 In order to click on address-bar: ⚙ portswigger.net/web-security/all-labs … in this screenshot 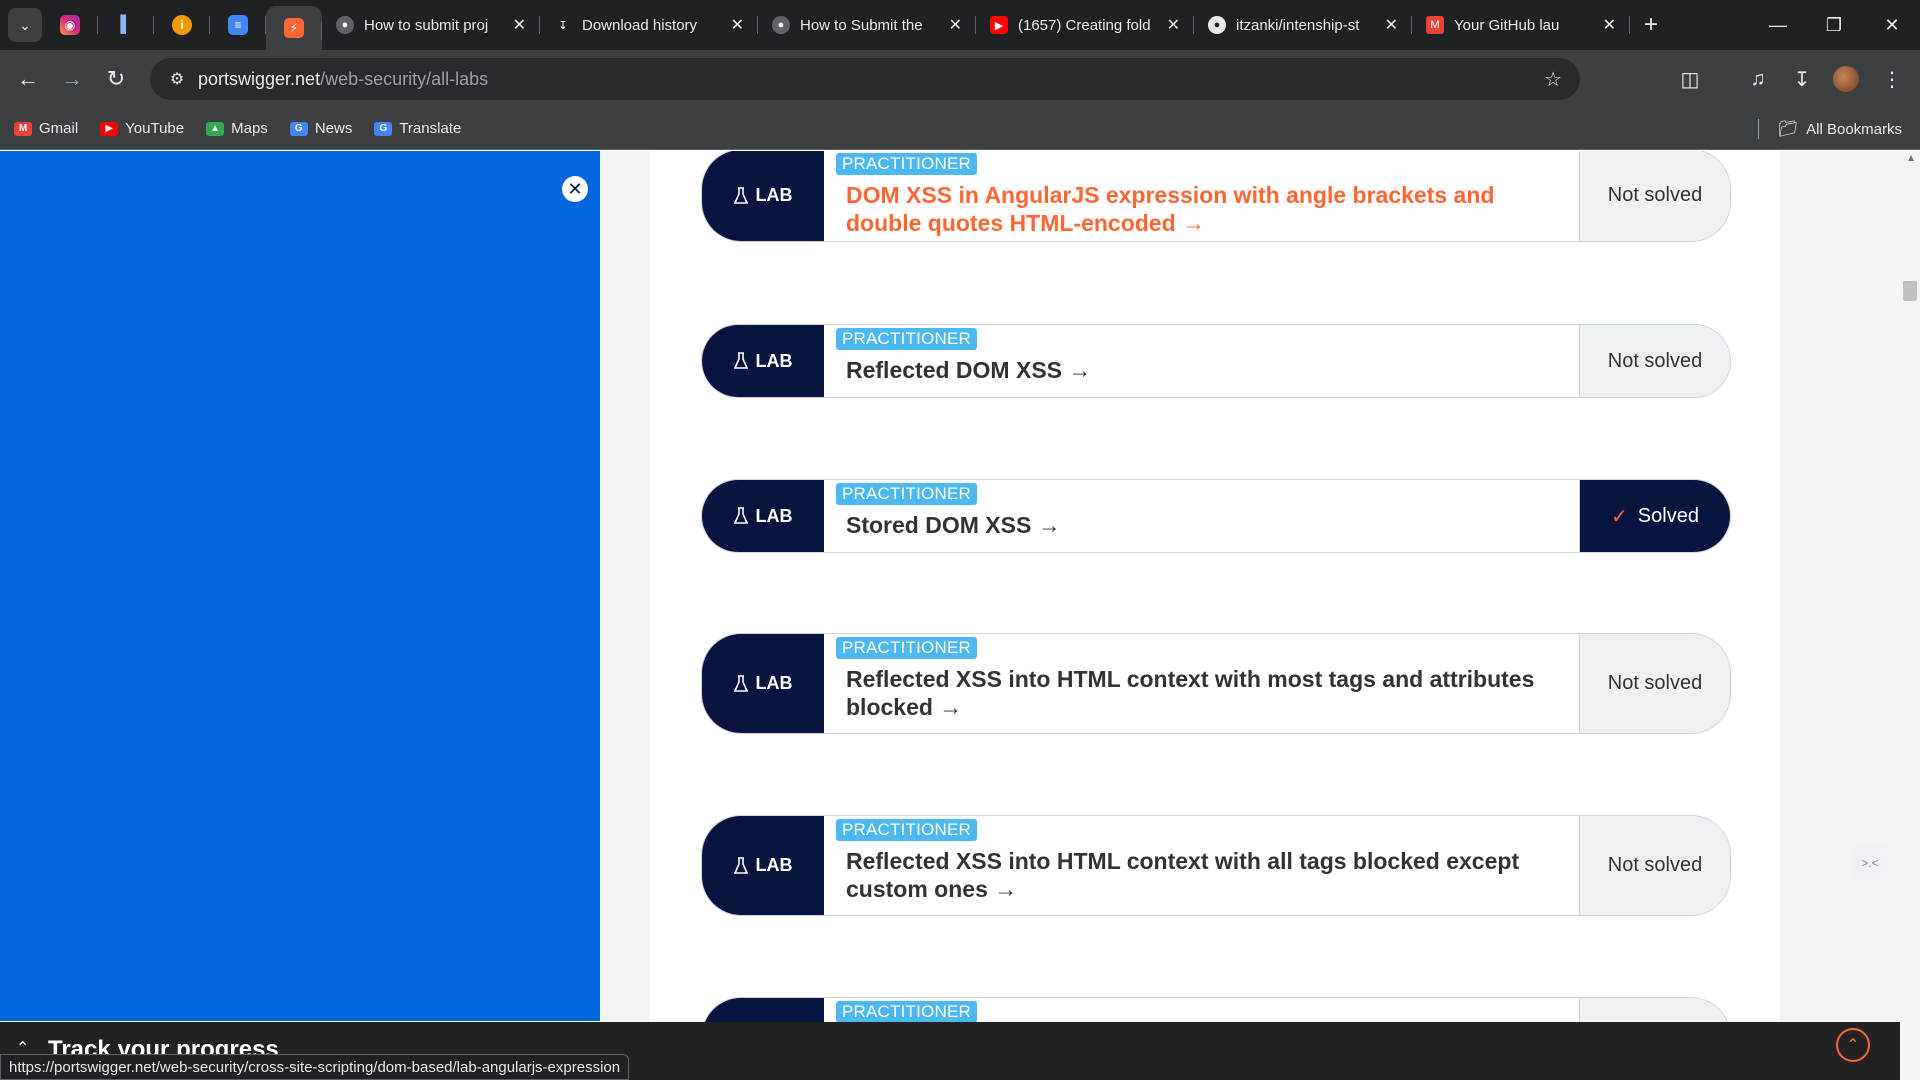, I will do `click(865, 79)`.